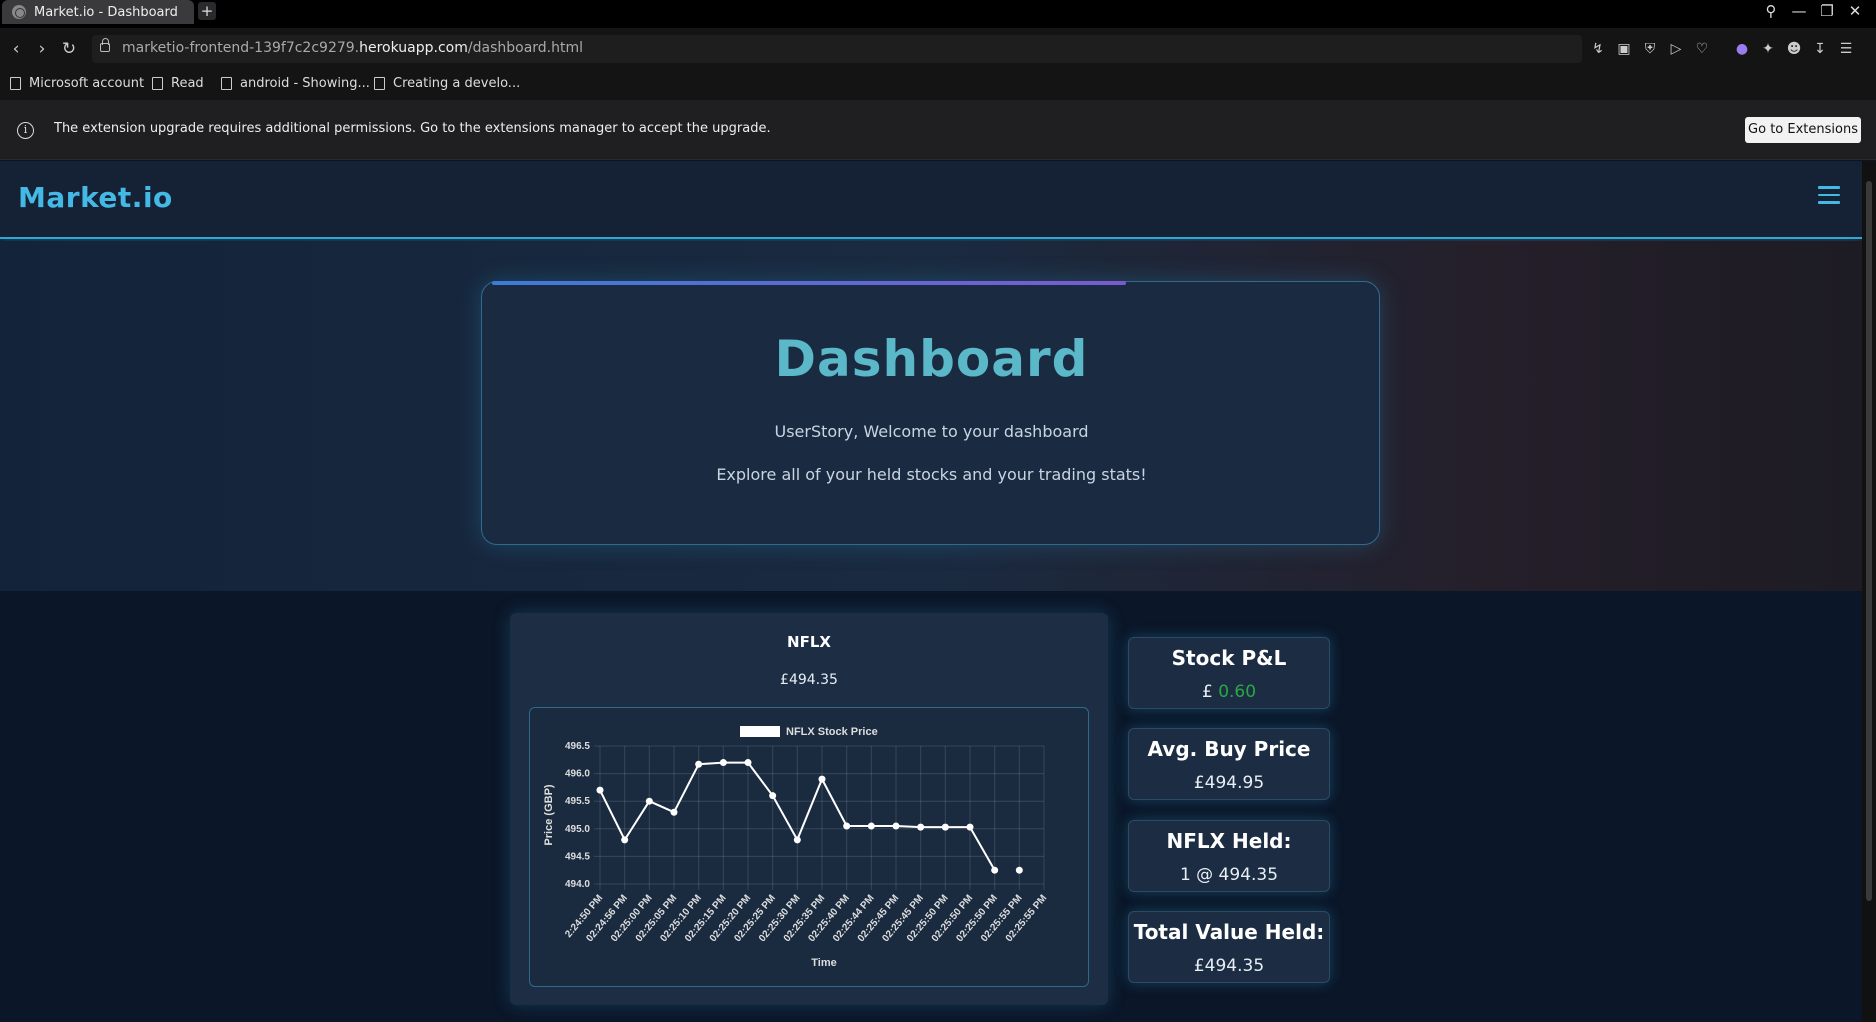 This screenshot has height=1022, width=1876. What do you see at coordinates (69, 49) in the screenshot?
I see `reload-icon: ↻` at bounding box center [69, 49].